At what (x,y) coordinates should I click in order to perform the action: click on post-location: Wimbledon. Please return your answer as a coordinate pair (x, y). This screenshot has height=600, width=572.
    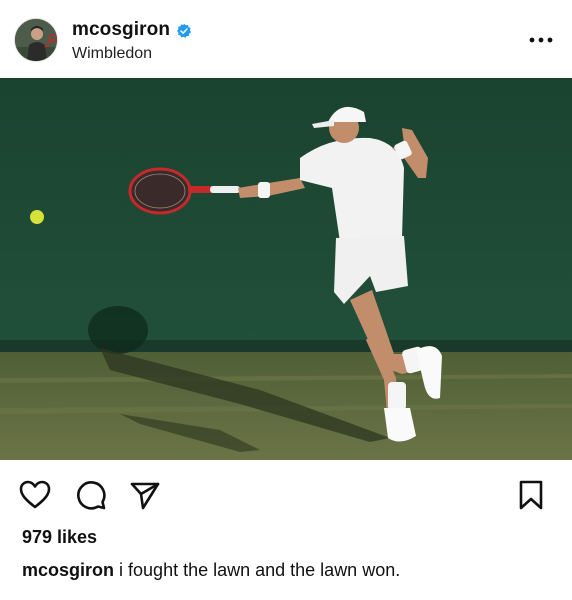
    Looking at the image, I should click on (112, 54).